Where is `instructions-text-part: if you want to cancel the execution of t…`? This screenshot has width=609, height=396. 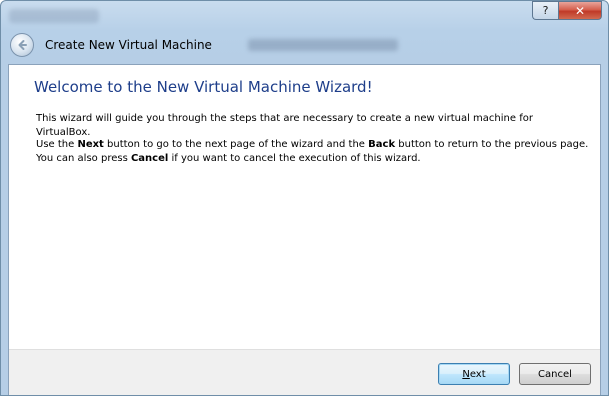
instructions-text-part: if you want to cancel the execution of t… is located at coordinates (294, 158).